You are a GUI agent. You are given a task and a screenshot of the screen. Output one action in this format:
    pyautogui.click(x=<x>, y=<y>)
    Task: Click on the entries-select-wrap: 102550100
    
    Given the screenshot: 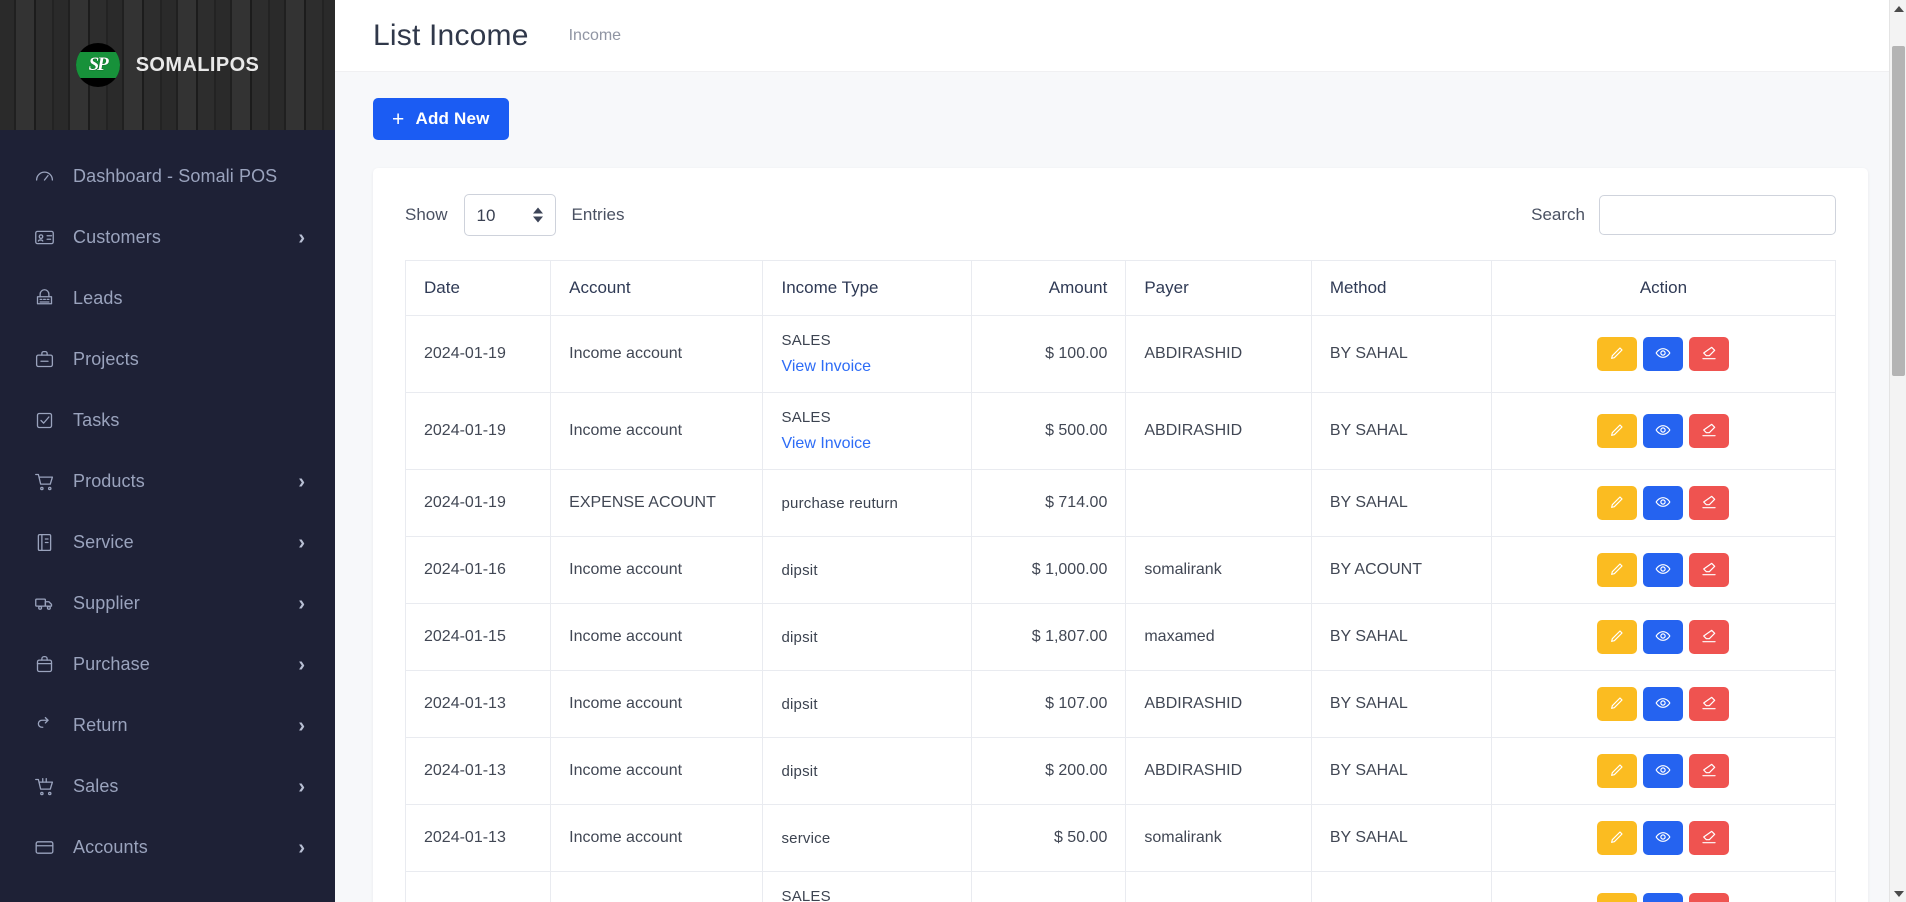 What is the action you would take?
    pyautogui.click(x=509, y=215)
    